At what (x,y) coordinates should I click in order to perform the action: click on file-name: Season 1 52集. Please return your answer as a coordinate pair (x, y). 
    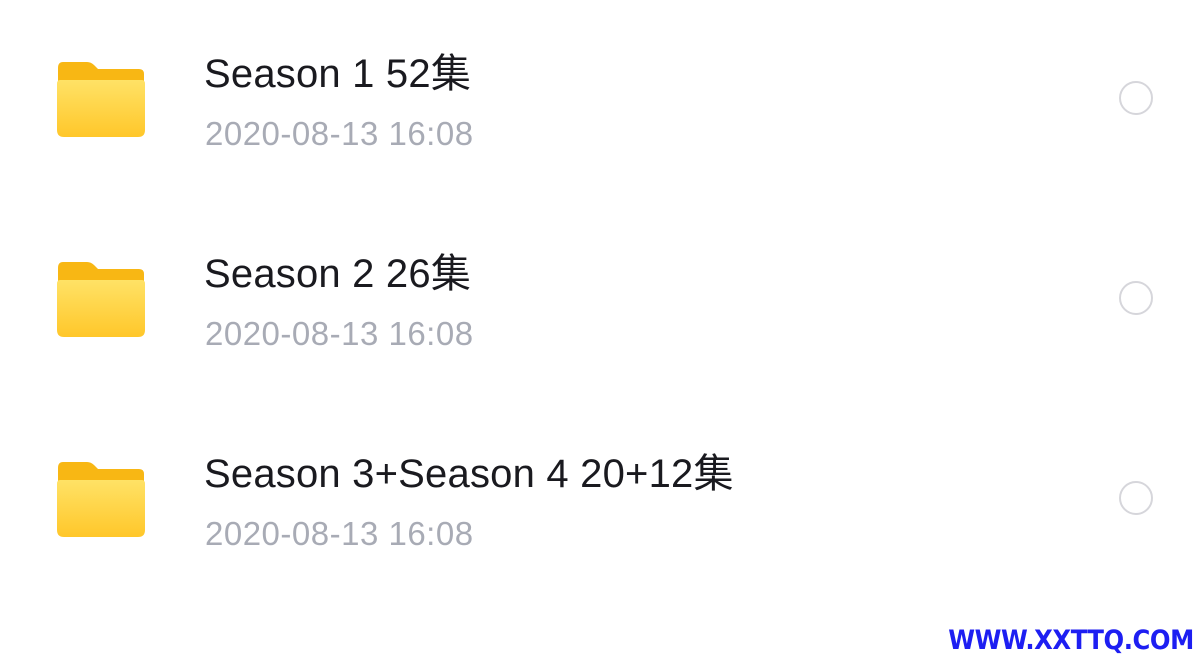
    Looking at the image, I should click on (338, 74).